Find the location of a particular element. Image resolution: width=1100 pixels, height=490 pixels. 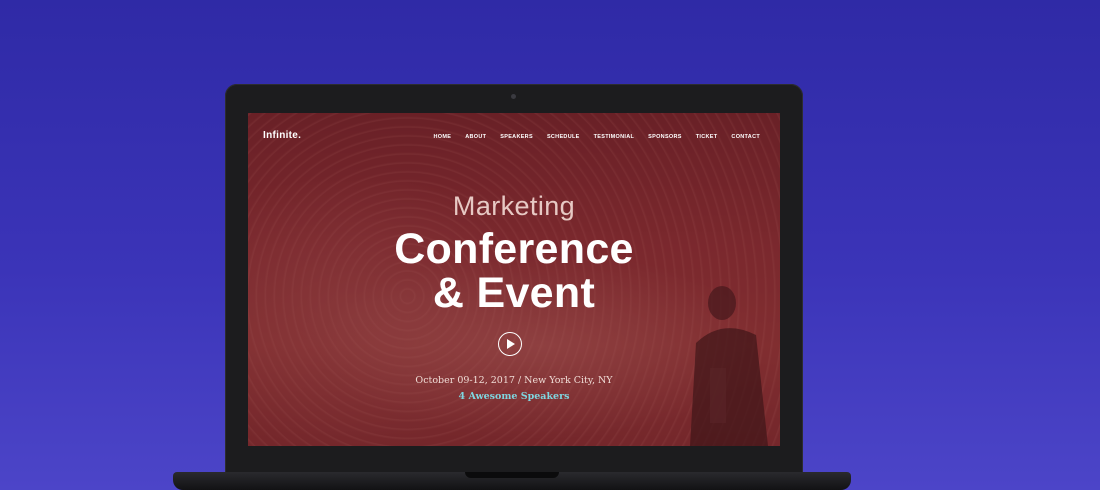

site-logo: Infinite. is located at coordinates (282, 135).